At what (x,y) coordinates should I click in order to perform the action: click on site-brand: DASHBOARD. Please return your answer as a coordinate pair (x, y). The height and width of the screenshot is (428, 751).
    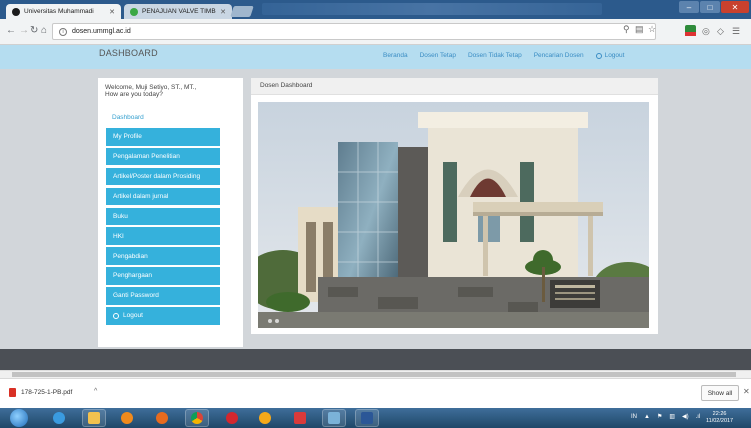
    Looking at the image, I should click on (128, 53).